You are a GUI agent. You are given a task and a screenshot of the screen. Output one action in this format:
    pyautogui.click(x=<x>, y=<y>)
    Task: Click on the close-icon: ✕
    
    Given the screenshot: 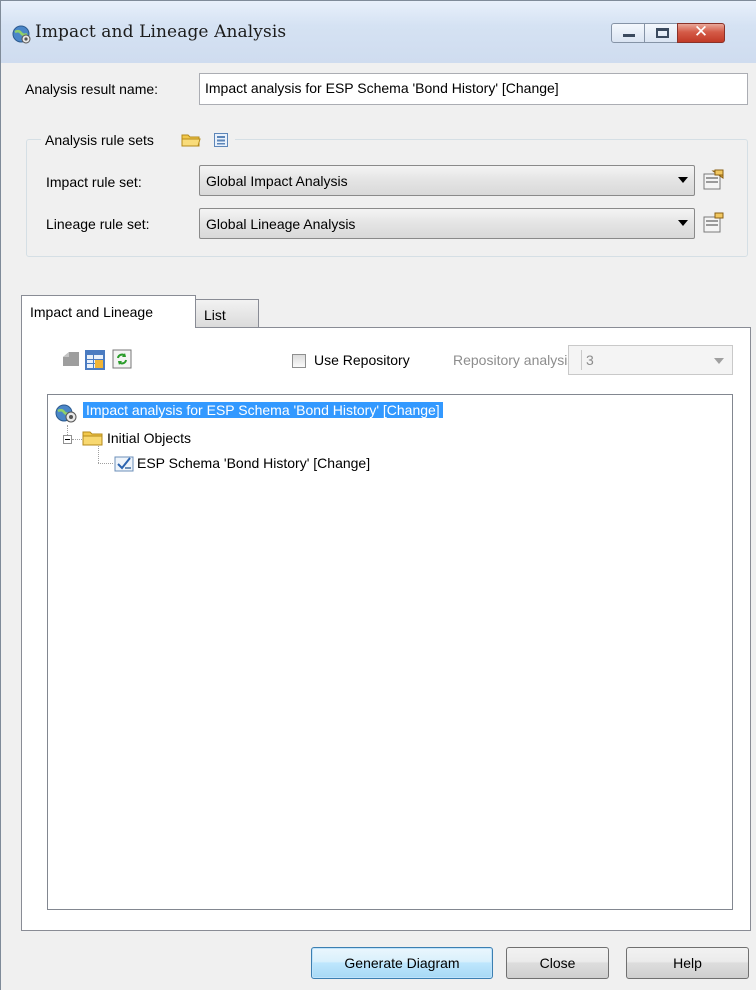 What is the action you would take?
    pyautogui.click(x=701, y=32)
    